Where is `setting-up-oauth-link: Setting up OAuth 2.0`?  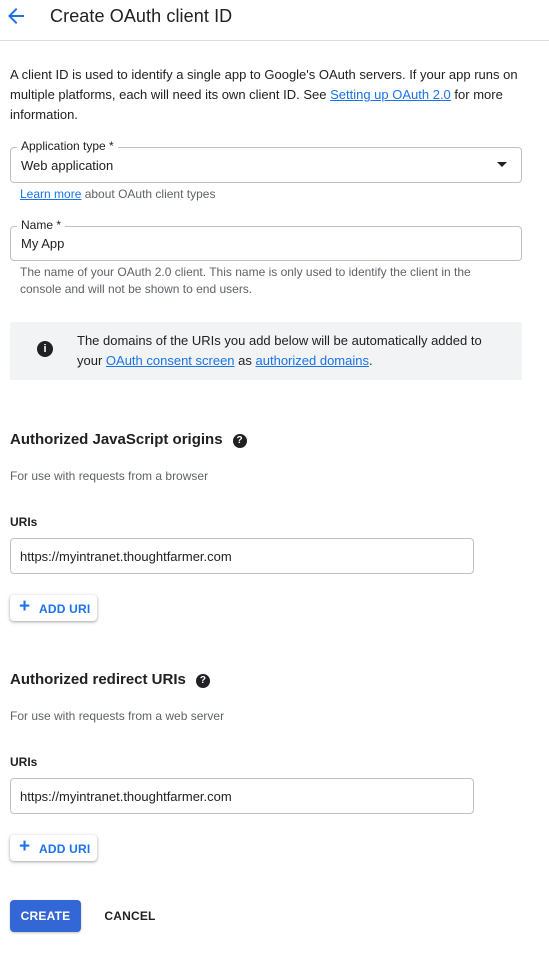
setting-up-oauth-link: Setting up OAuth 2.0 is located at coordinates (390, 94).